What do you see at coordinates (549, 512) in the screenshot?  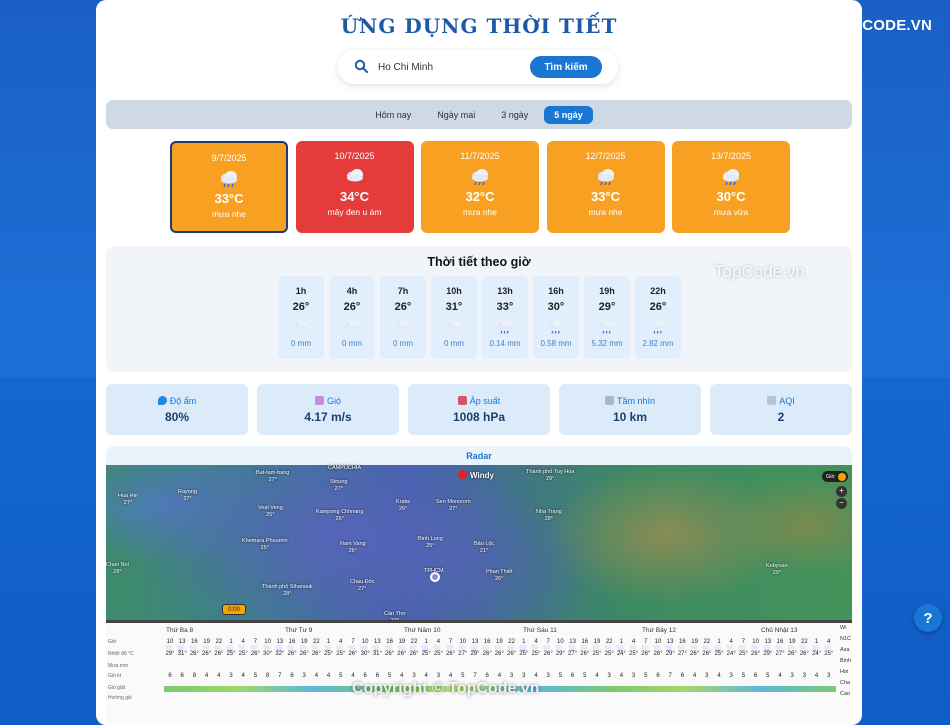 I see `place-name: Nha Trang` at bounding box center [549, 512].